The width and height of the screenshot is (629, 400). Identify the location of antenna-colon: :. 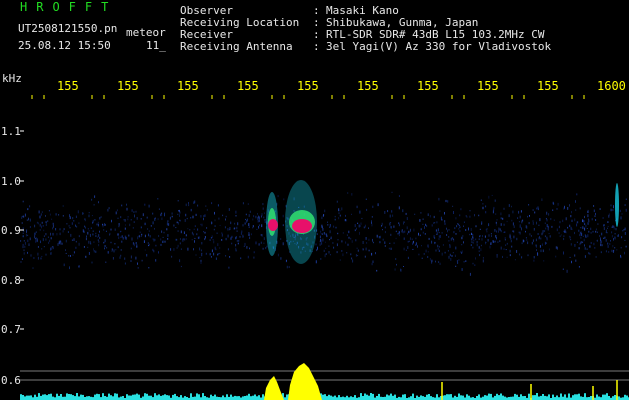
(316, 46).